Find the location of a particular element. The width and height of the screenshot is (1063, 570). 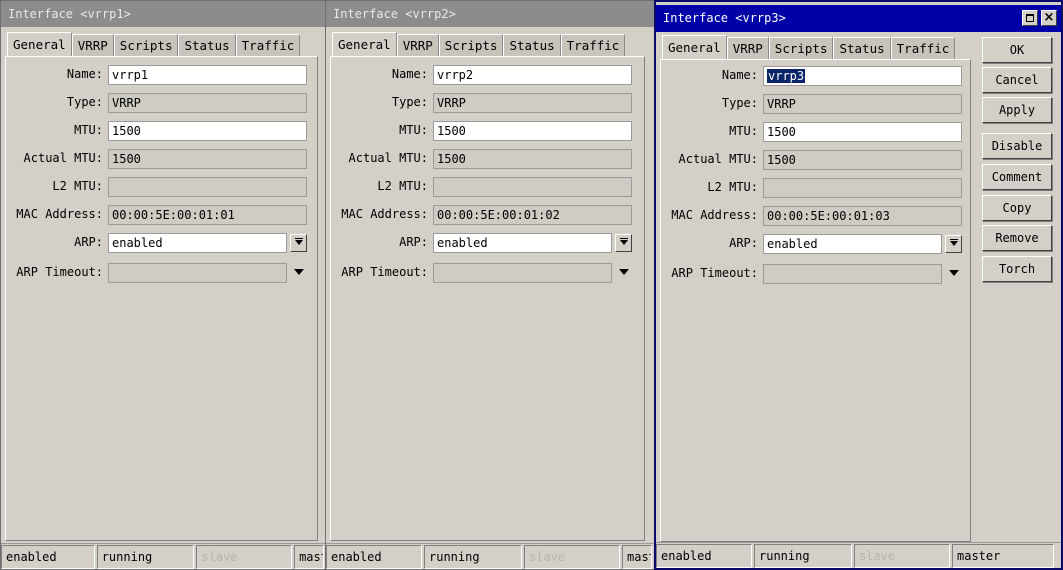

window-title: Interface <vrrp2> is located at coordinates (490, 14).